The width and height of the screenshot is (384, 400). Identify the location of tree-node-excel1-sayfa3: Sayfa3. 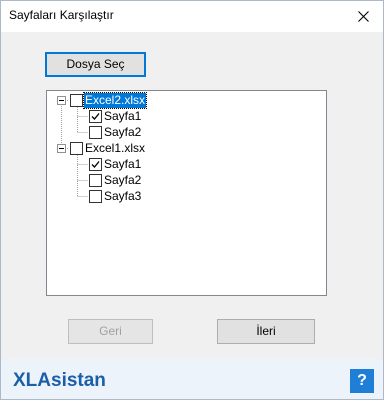
(117, 197).